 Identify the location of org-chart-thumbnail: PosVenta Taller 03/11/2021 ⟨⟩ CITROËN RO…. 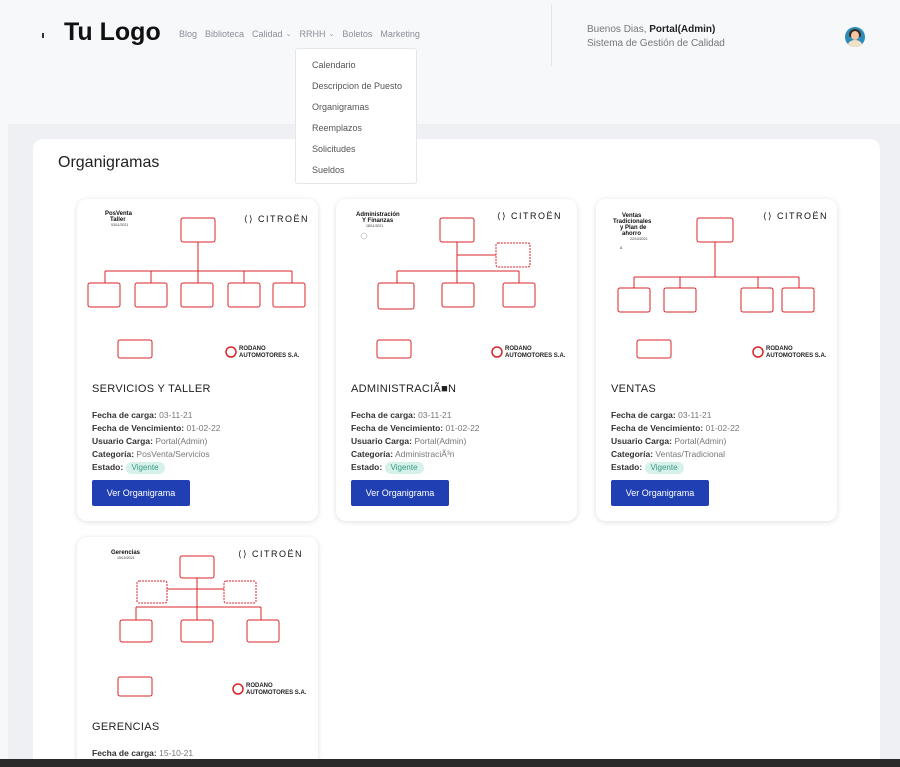
(197, 286).